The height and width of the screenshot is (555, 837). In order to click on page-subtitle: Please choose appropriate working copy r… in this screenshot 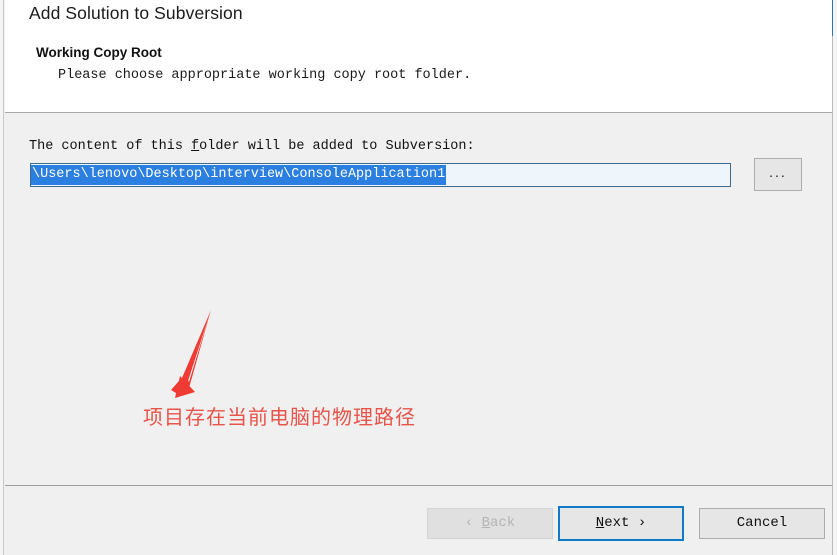, I will do `click(265, 75)`.